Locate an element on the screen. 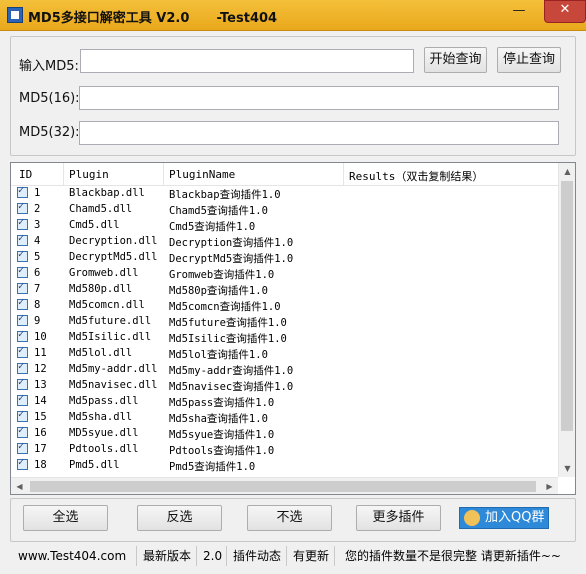  md5-16-label: MD5(16): is located at coordinates (49, 98).